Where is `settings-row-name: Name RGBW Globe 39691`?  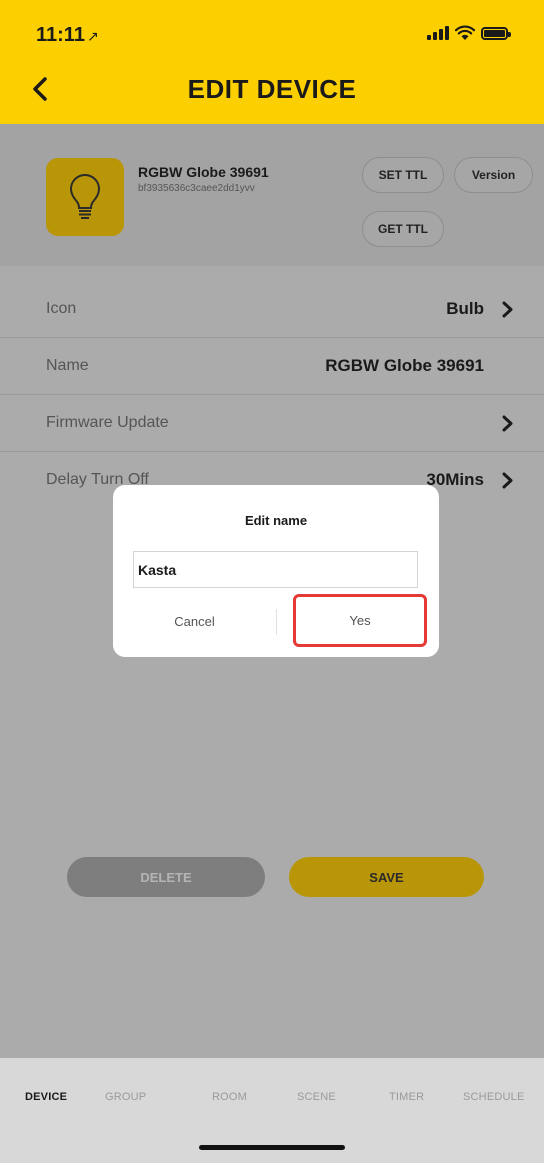 settings-row-name: Name RGBW Globe 39691 is located at coordinates (272, 366).